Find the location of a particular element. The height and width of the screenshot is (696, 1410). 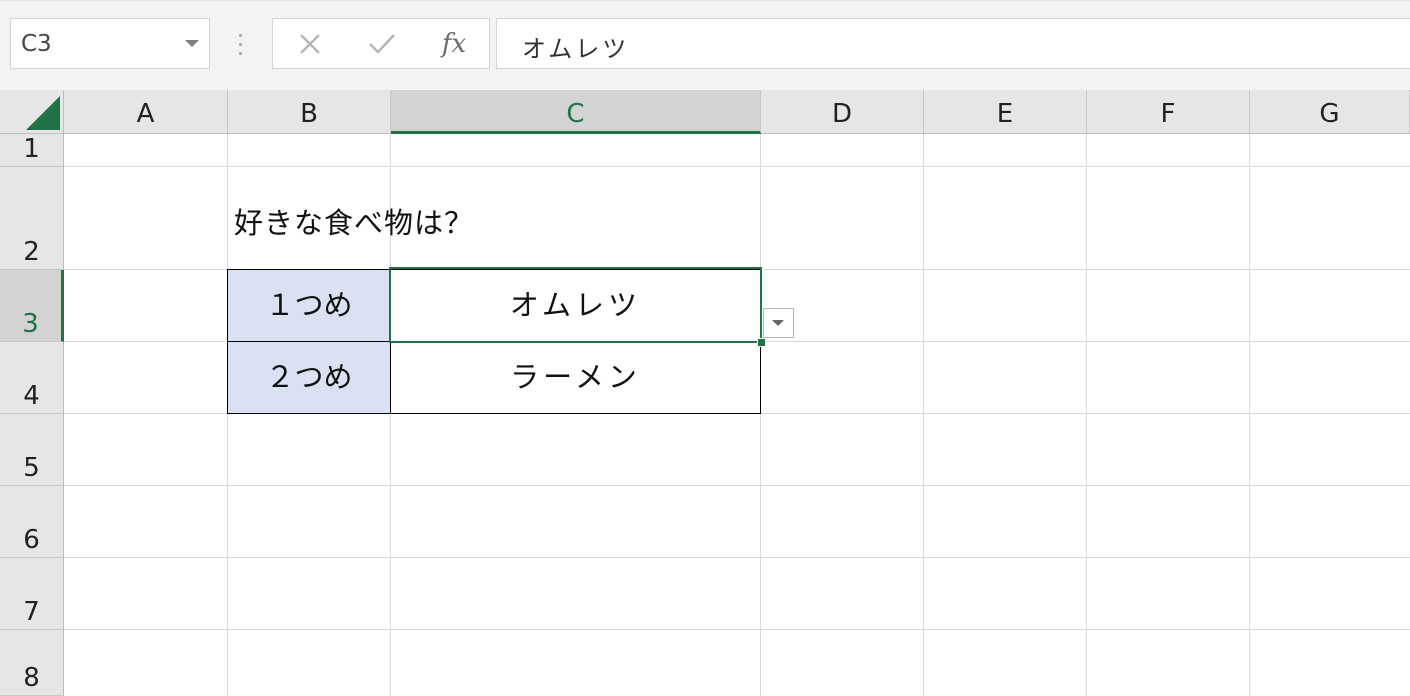

close-icon is located at coordinates (310, 43).